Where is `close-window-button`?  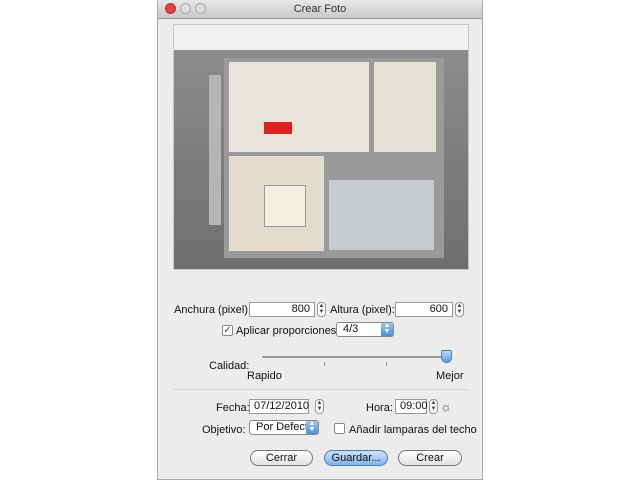
close-window-button is located at coordinates (170, 8).